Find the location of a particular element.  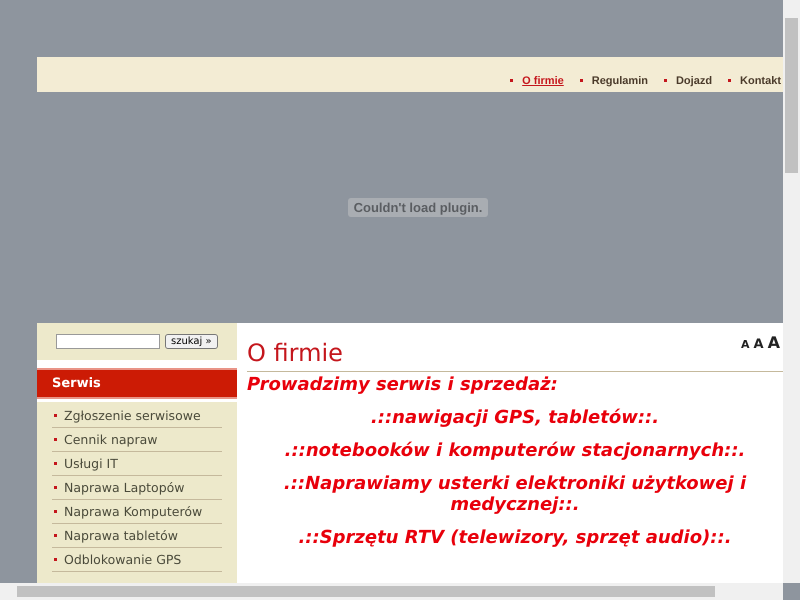

service-text: .::Naprawiamy usterki elektroniki użytkowej i medycznej::. is located at coordinates (515, 494).